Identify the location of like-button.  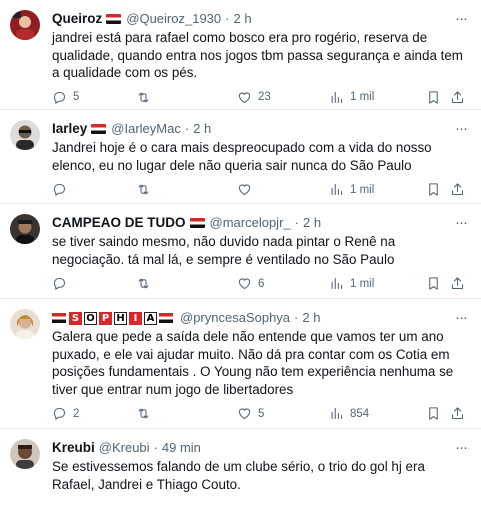
(247, 189).